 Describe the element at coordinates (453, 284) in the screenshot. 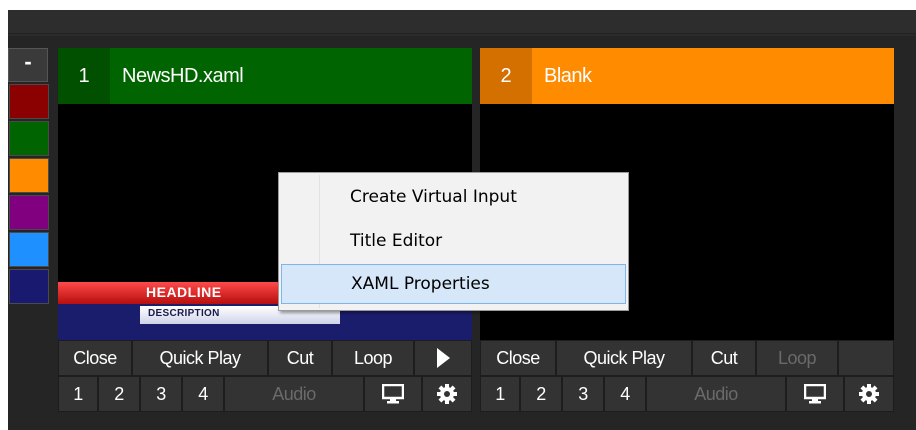

I see `menu-item-xaml-properties: XAML Properties` at that location.